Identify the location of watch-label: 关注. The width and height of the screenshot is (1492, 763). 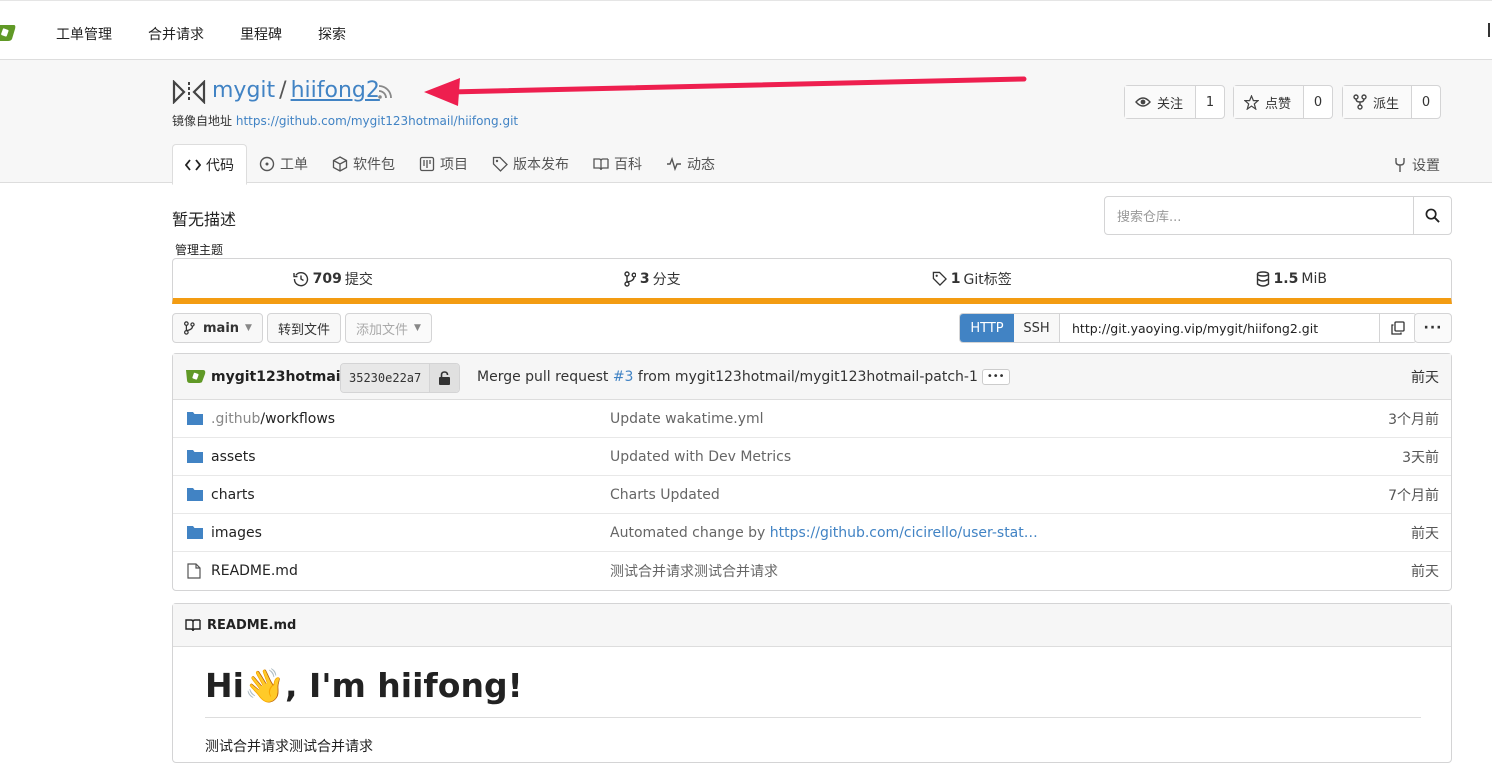
(1170, 104).